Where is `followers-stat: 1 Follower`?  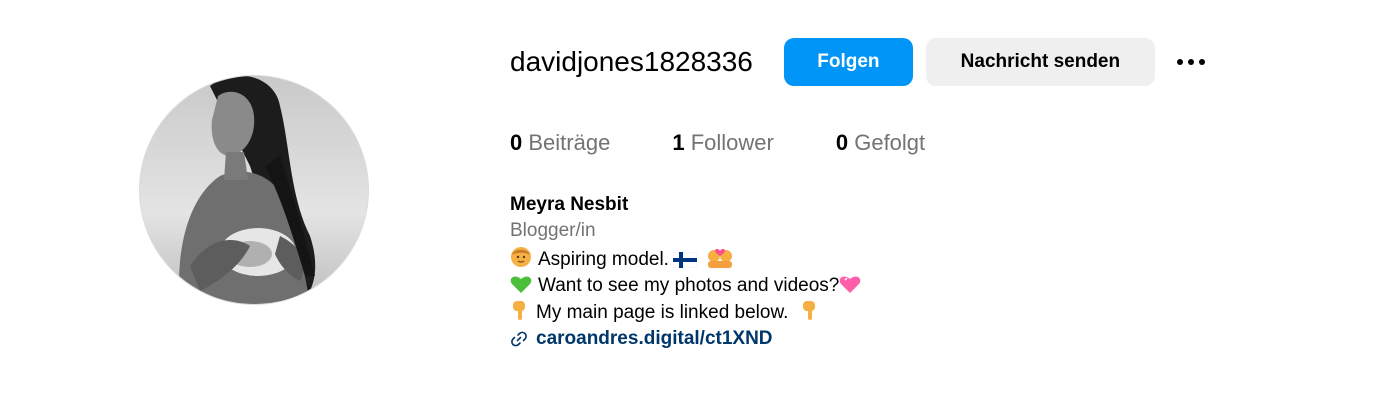 followers-stat: 1 Follower is located at coordinates (723, 143).